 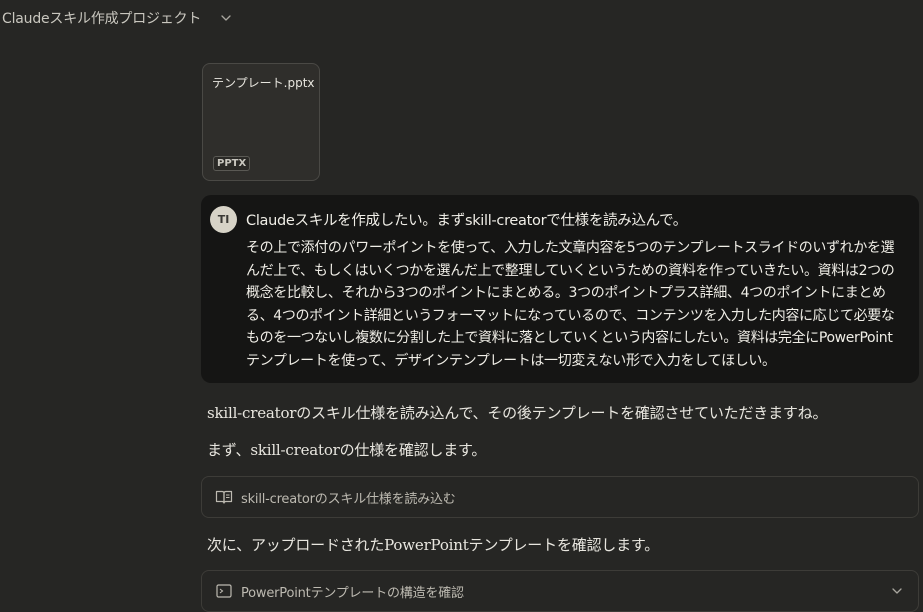 What do you see at coordinates (224, 497) in the screenshot?
I see `book-open-icon` at bounding box center [224, 497].